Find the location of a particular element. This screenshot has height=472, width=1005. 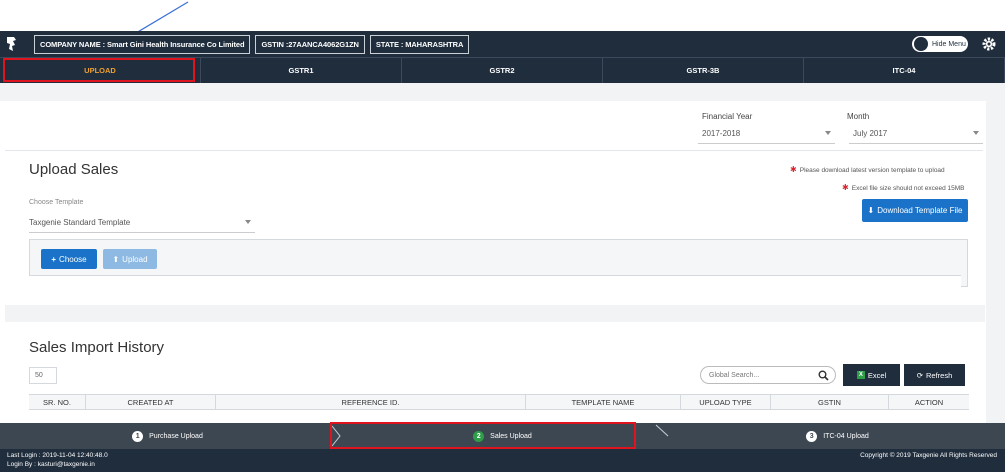

file-list-area is located at coordinates (495, 281).